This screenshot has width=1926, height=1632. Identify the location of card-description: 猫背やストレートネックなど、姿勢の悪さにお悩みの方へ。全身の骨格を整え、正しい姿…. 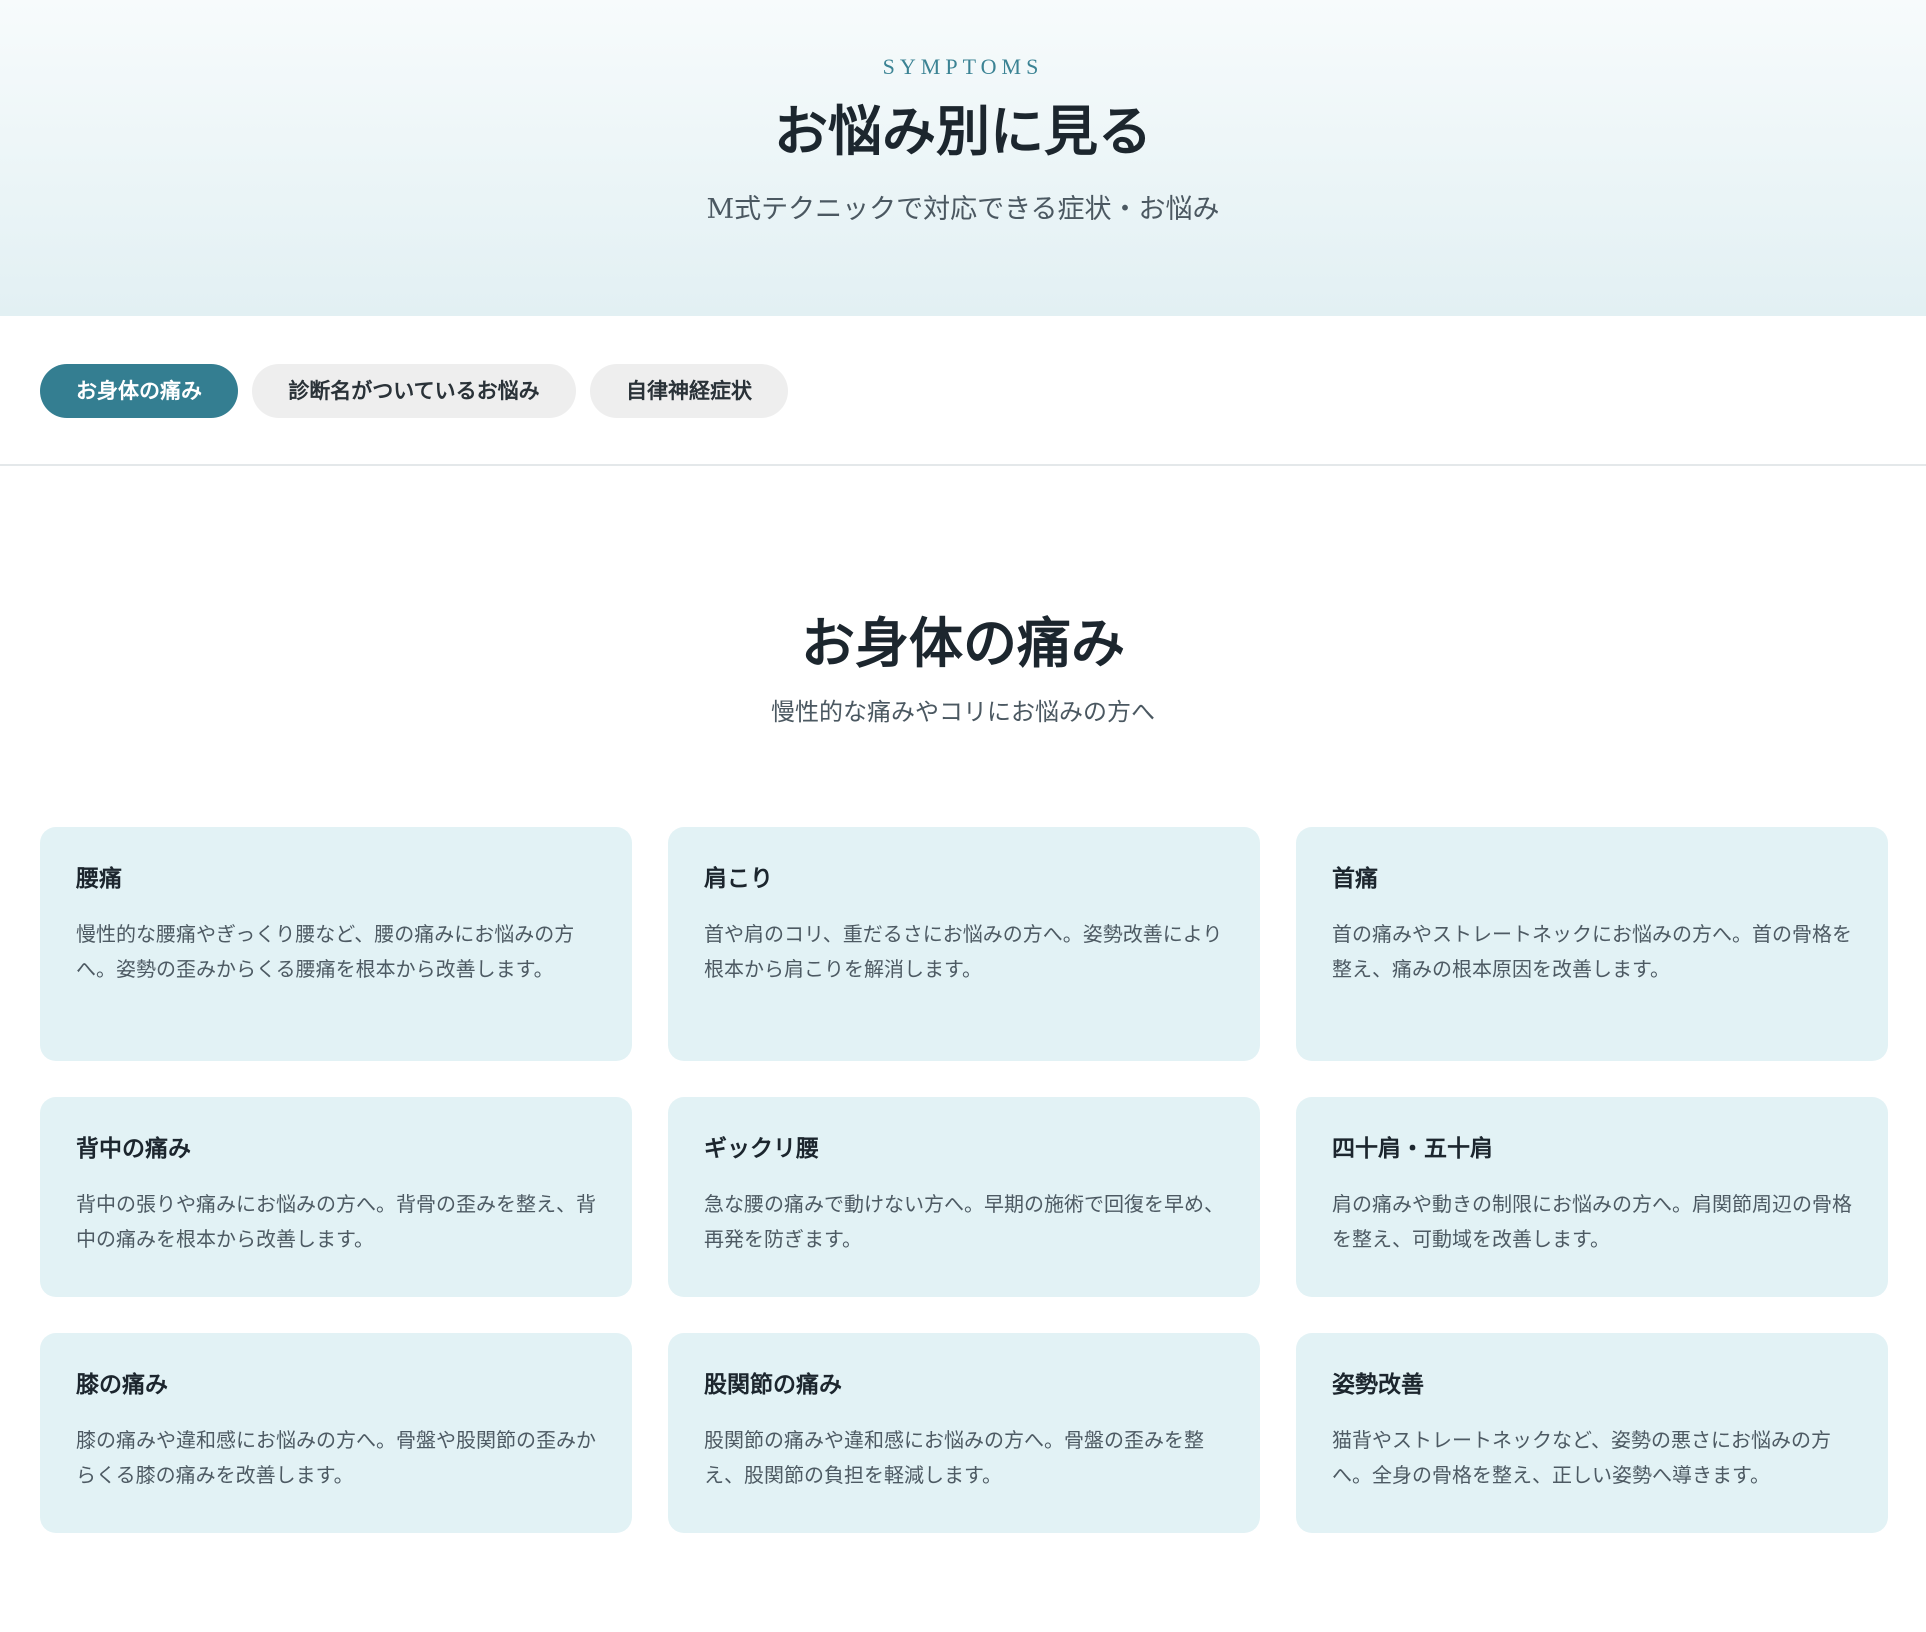
(1581, 1457).